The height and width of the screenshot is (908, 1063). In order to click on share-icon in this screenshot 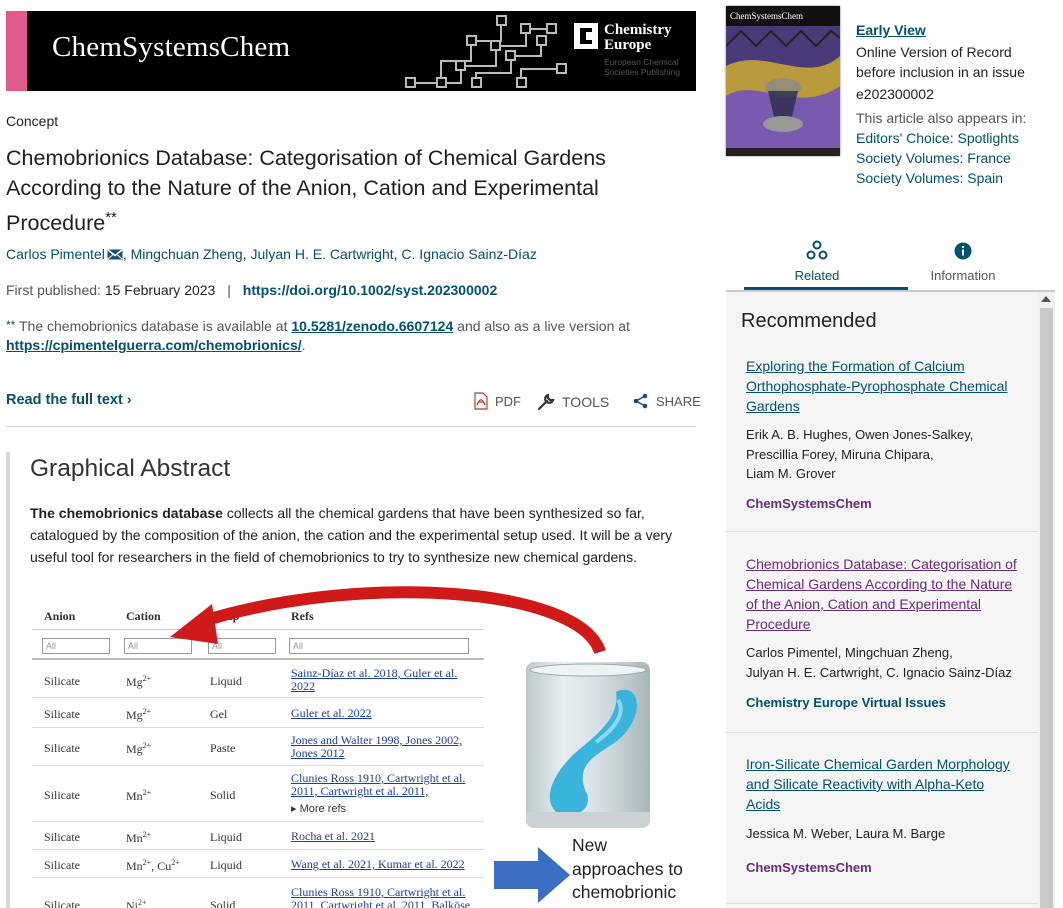, I will do `click(640, 401)`.